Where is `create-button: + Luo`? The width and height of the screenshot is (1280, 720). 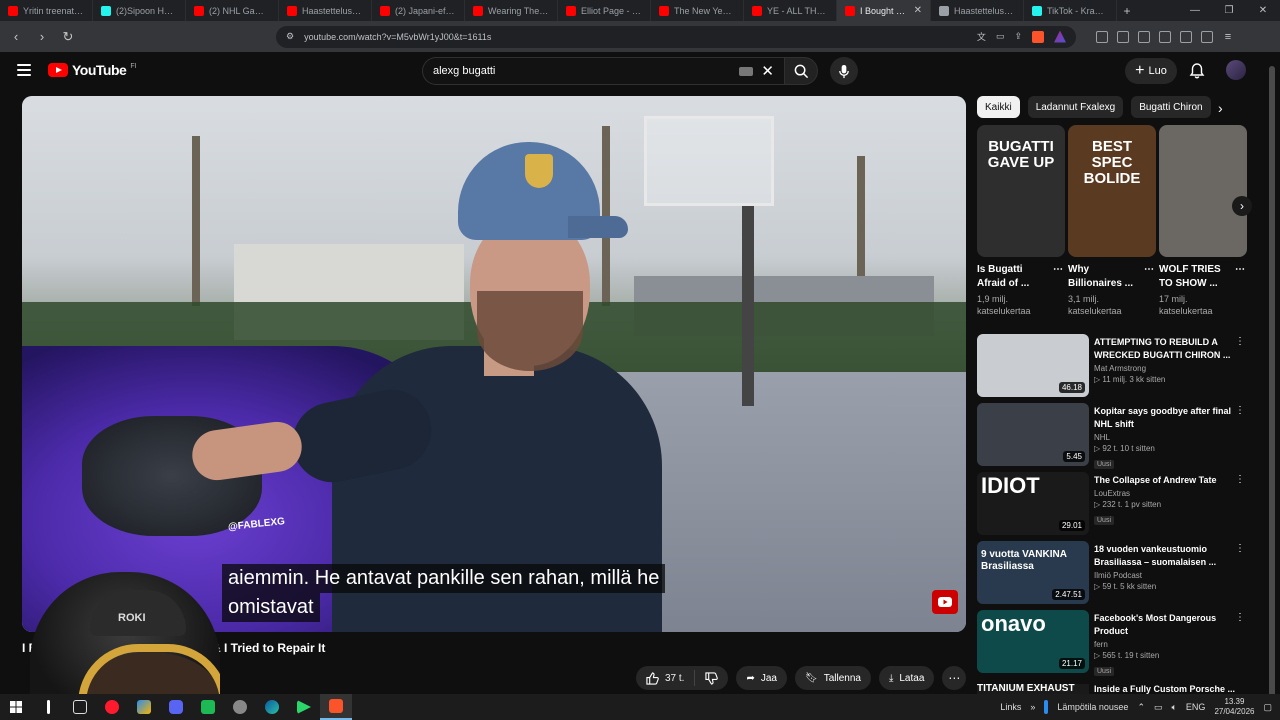
create-button: + Luo is located at coordinates (1151, 71).